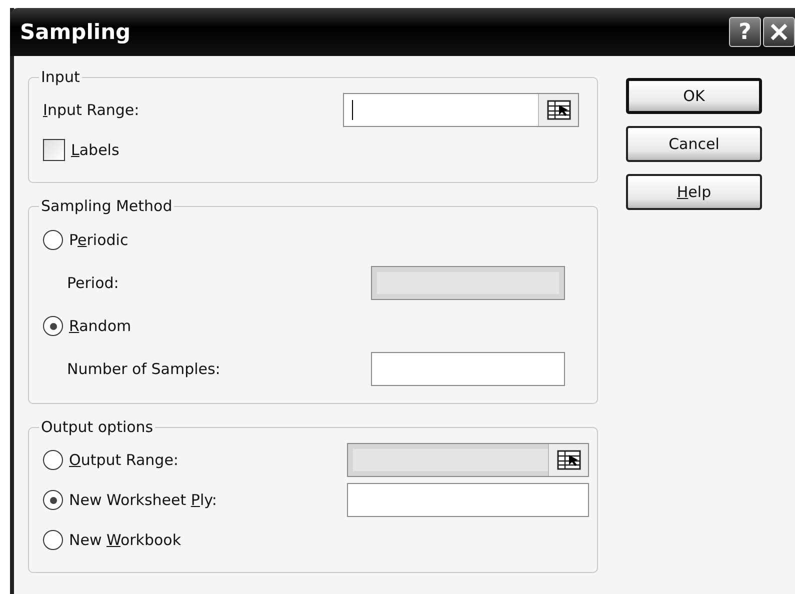  What do you see at coordinates (125, 540) in the screenshot?
I see `radio-label: New Workbook` at bounding box center [125, 540].